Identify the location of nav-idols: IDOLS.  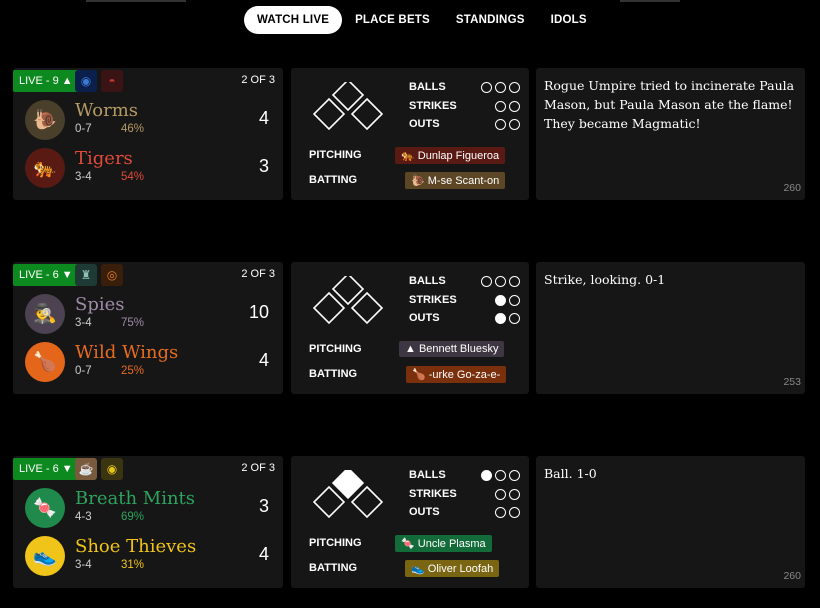
(569, 20).